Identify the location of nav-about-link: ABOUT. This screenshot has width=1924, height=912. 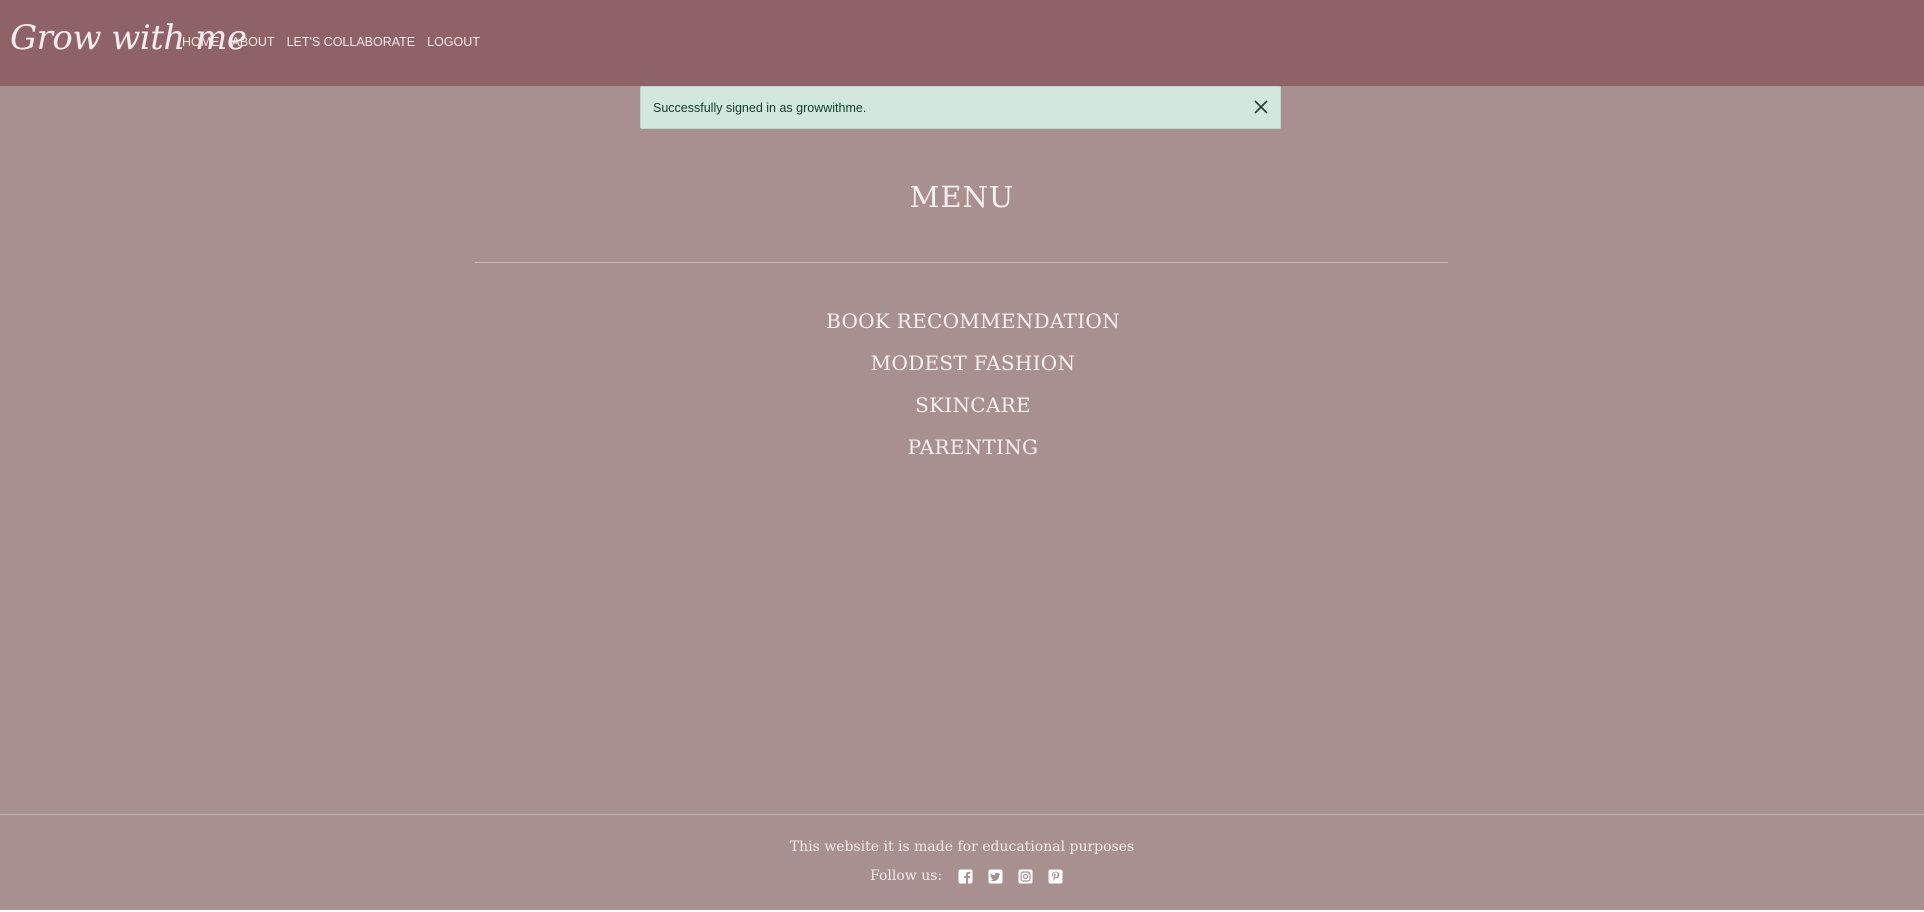
(253, 42).